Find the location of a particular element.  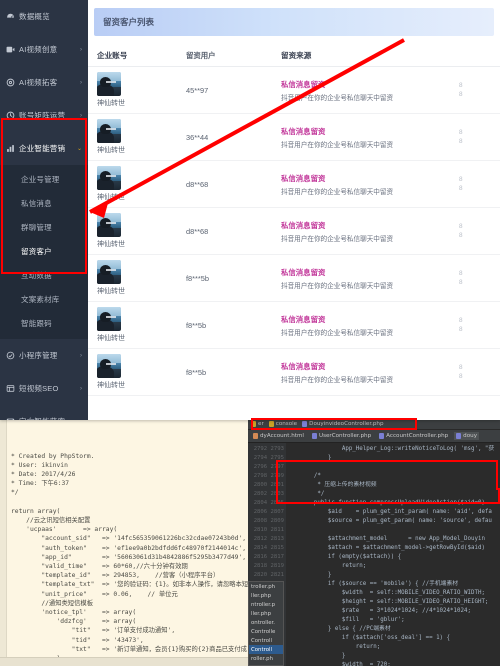

chevron-down-icon: ⌄ is located at coordinates (79, 149).